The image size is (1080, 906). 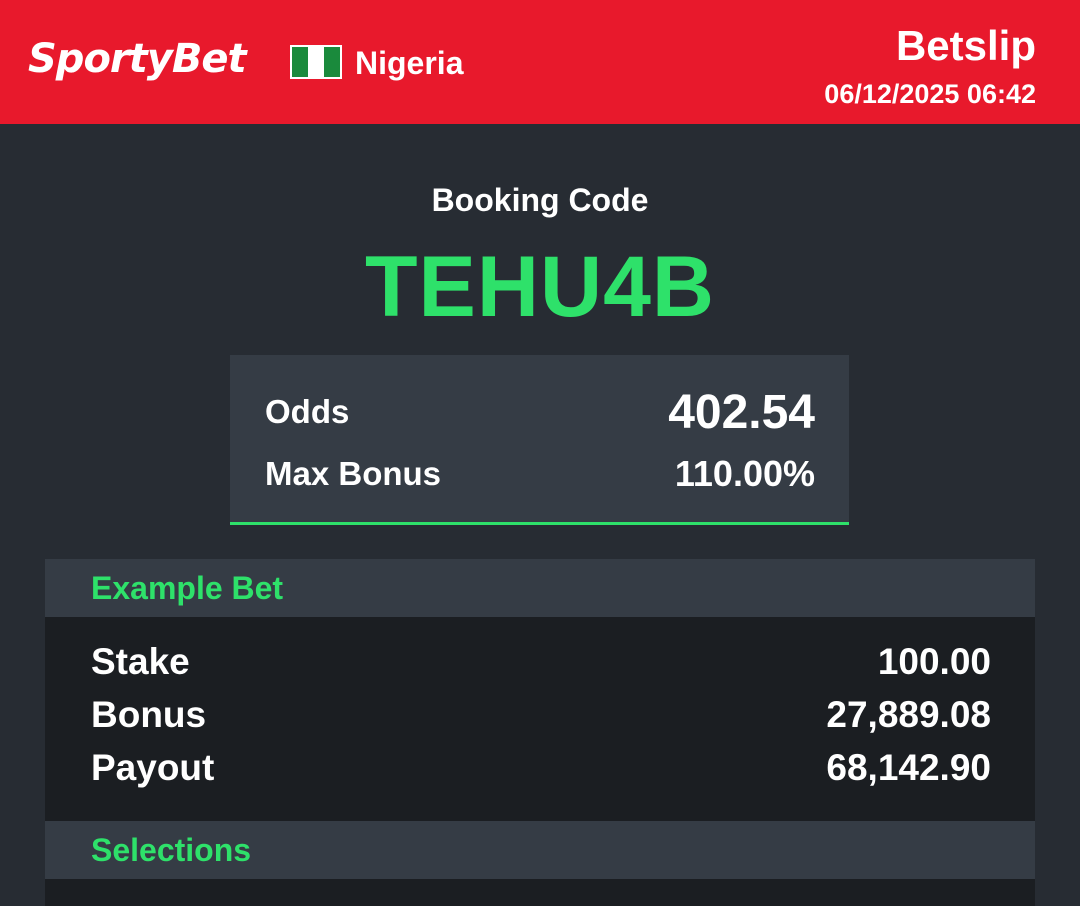 What do you see at coordinates (541, 772) in the screenshot?
I see `payout-row: Payout 68,142.90` at bounding box center [541, 772].